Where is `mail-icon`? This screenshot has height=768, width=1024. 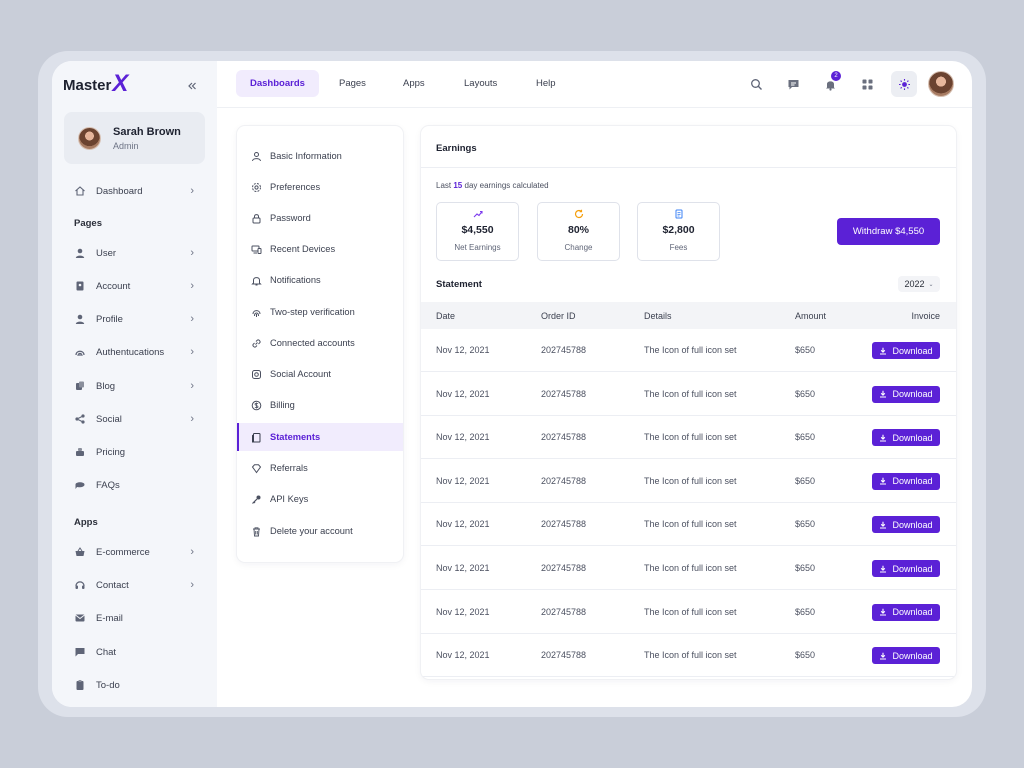
mail-icon is located at coordinates (80, 618).